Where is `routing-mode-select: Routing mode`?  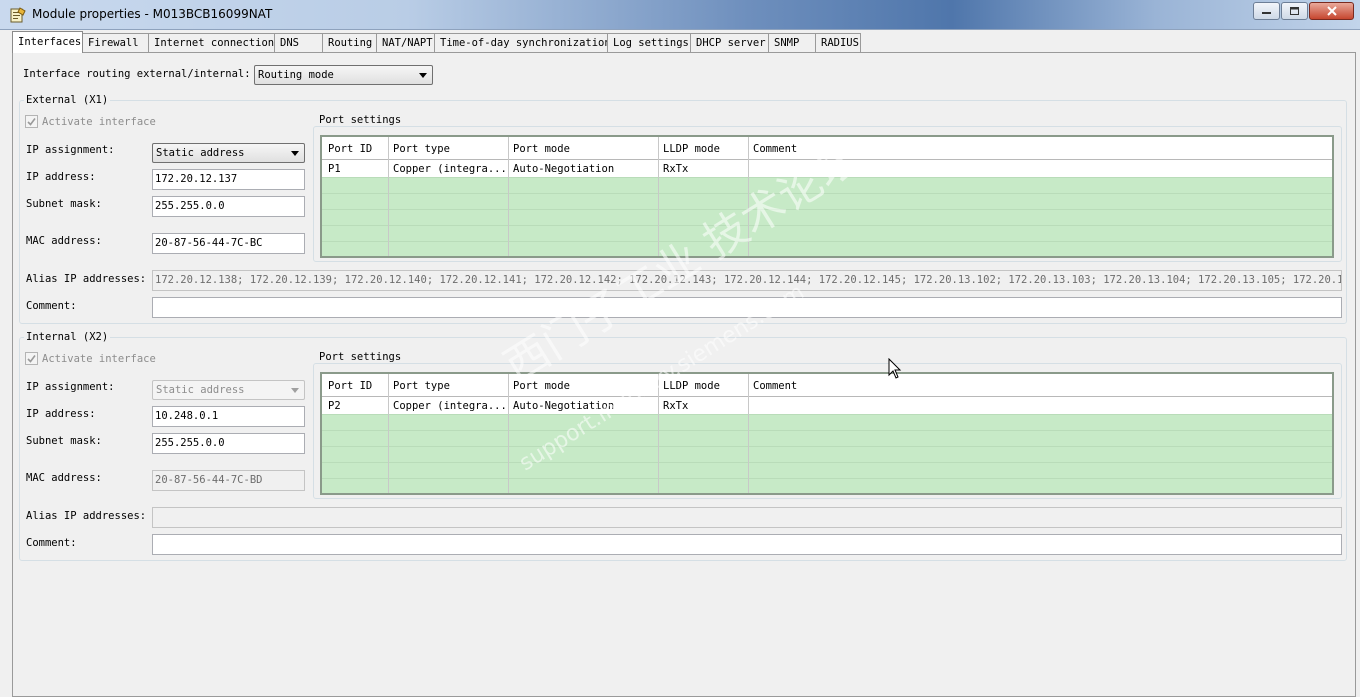
routing-mode-select: Routing mode is located at coordinates (343, 75).